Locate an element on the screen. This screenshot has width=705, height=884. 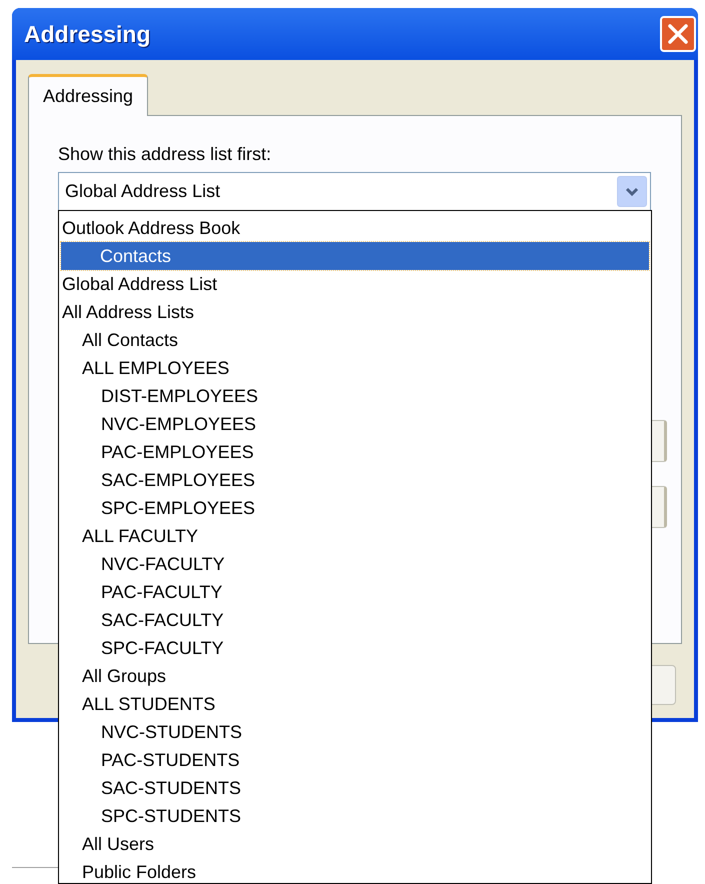
close-button is located at coordinates (678, 34).